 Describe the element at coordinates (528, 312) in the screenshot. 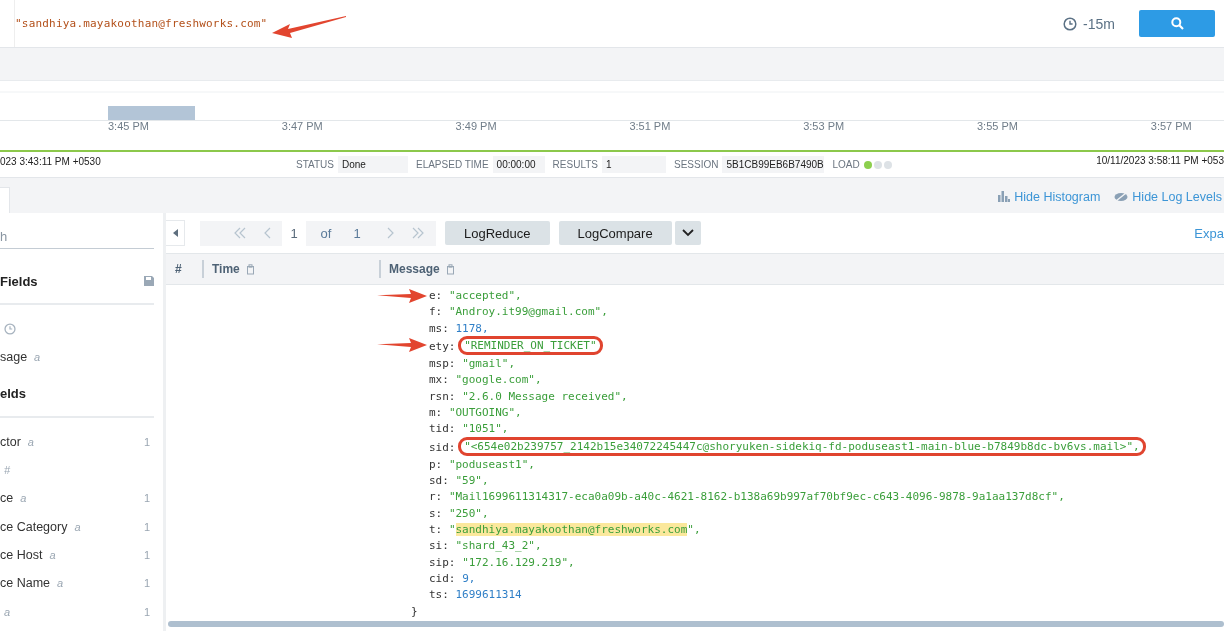

I see `message-value: "Androy.it99@gmail.com",` at that location.